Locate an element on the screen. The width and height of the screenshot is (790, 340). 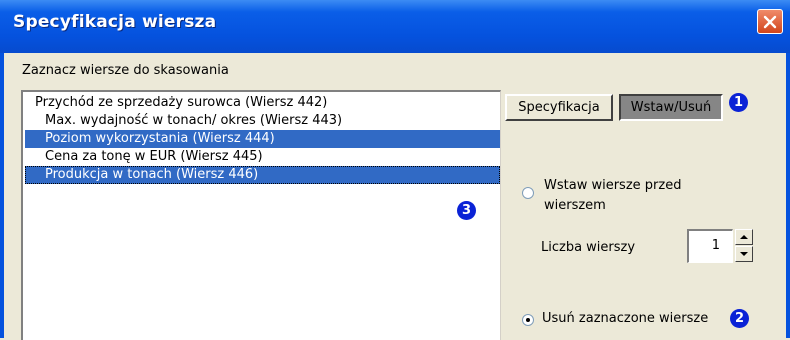
insert-delete-button: Wstaw/Usuń is located at coordinates (671, 107).